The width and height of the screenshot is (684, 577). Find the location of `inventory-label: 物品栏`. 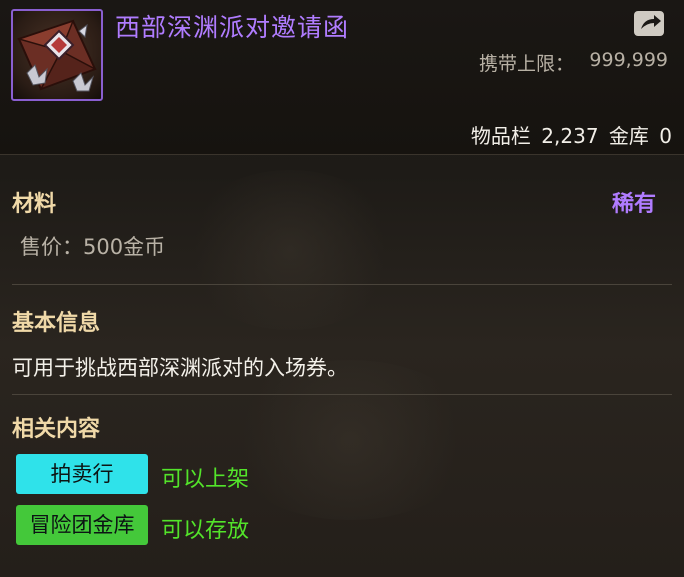

inventory-label: 物品栏 is located at coordinates (500, 136).